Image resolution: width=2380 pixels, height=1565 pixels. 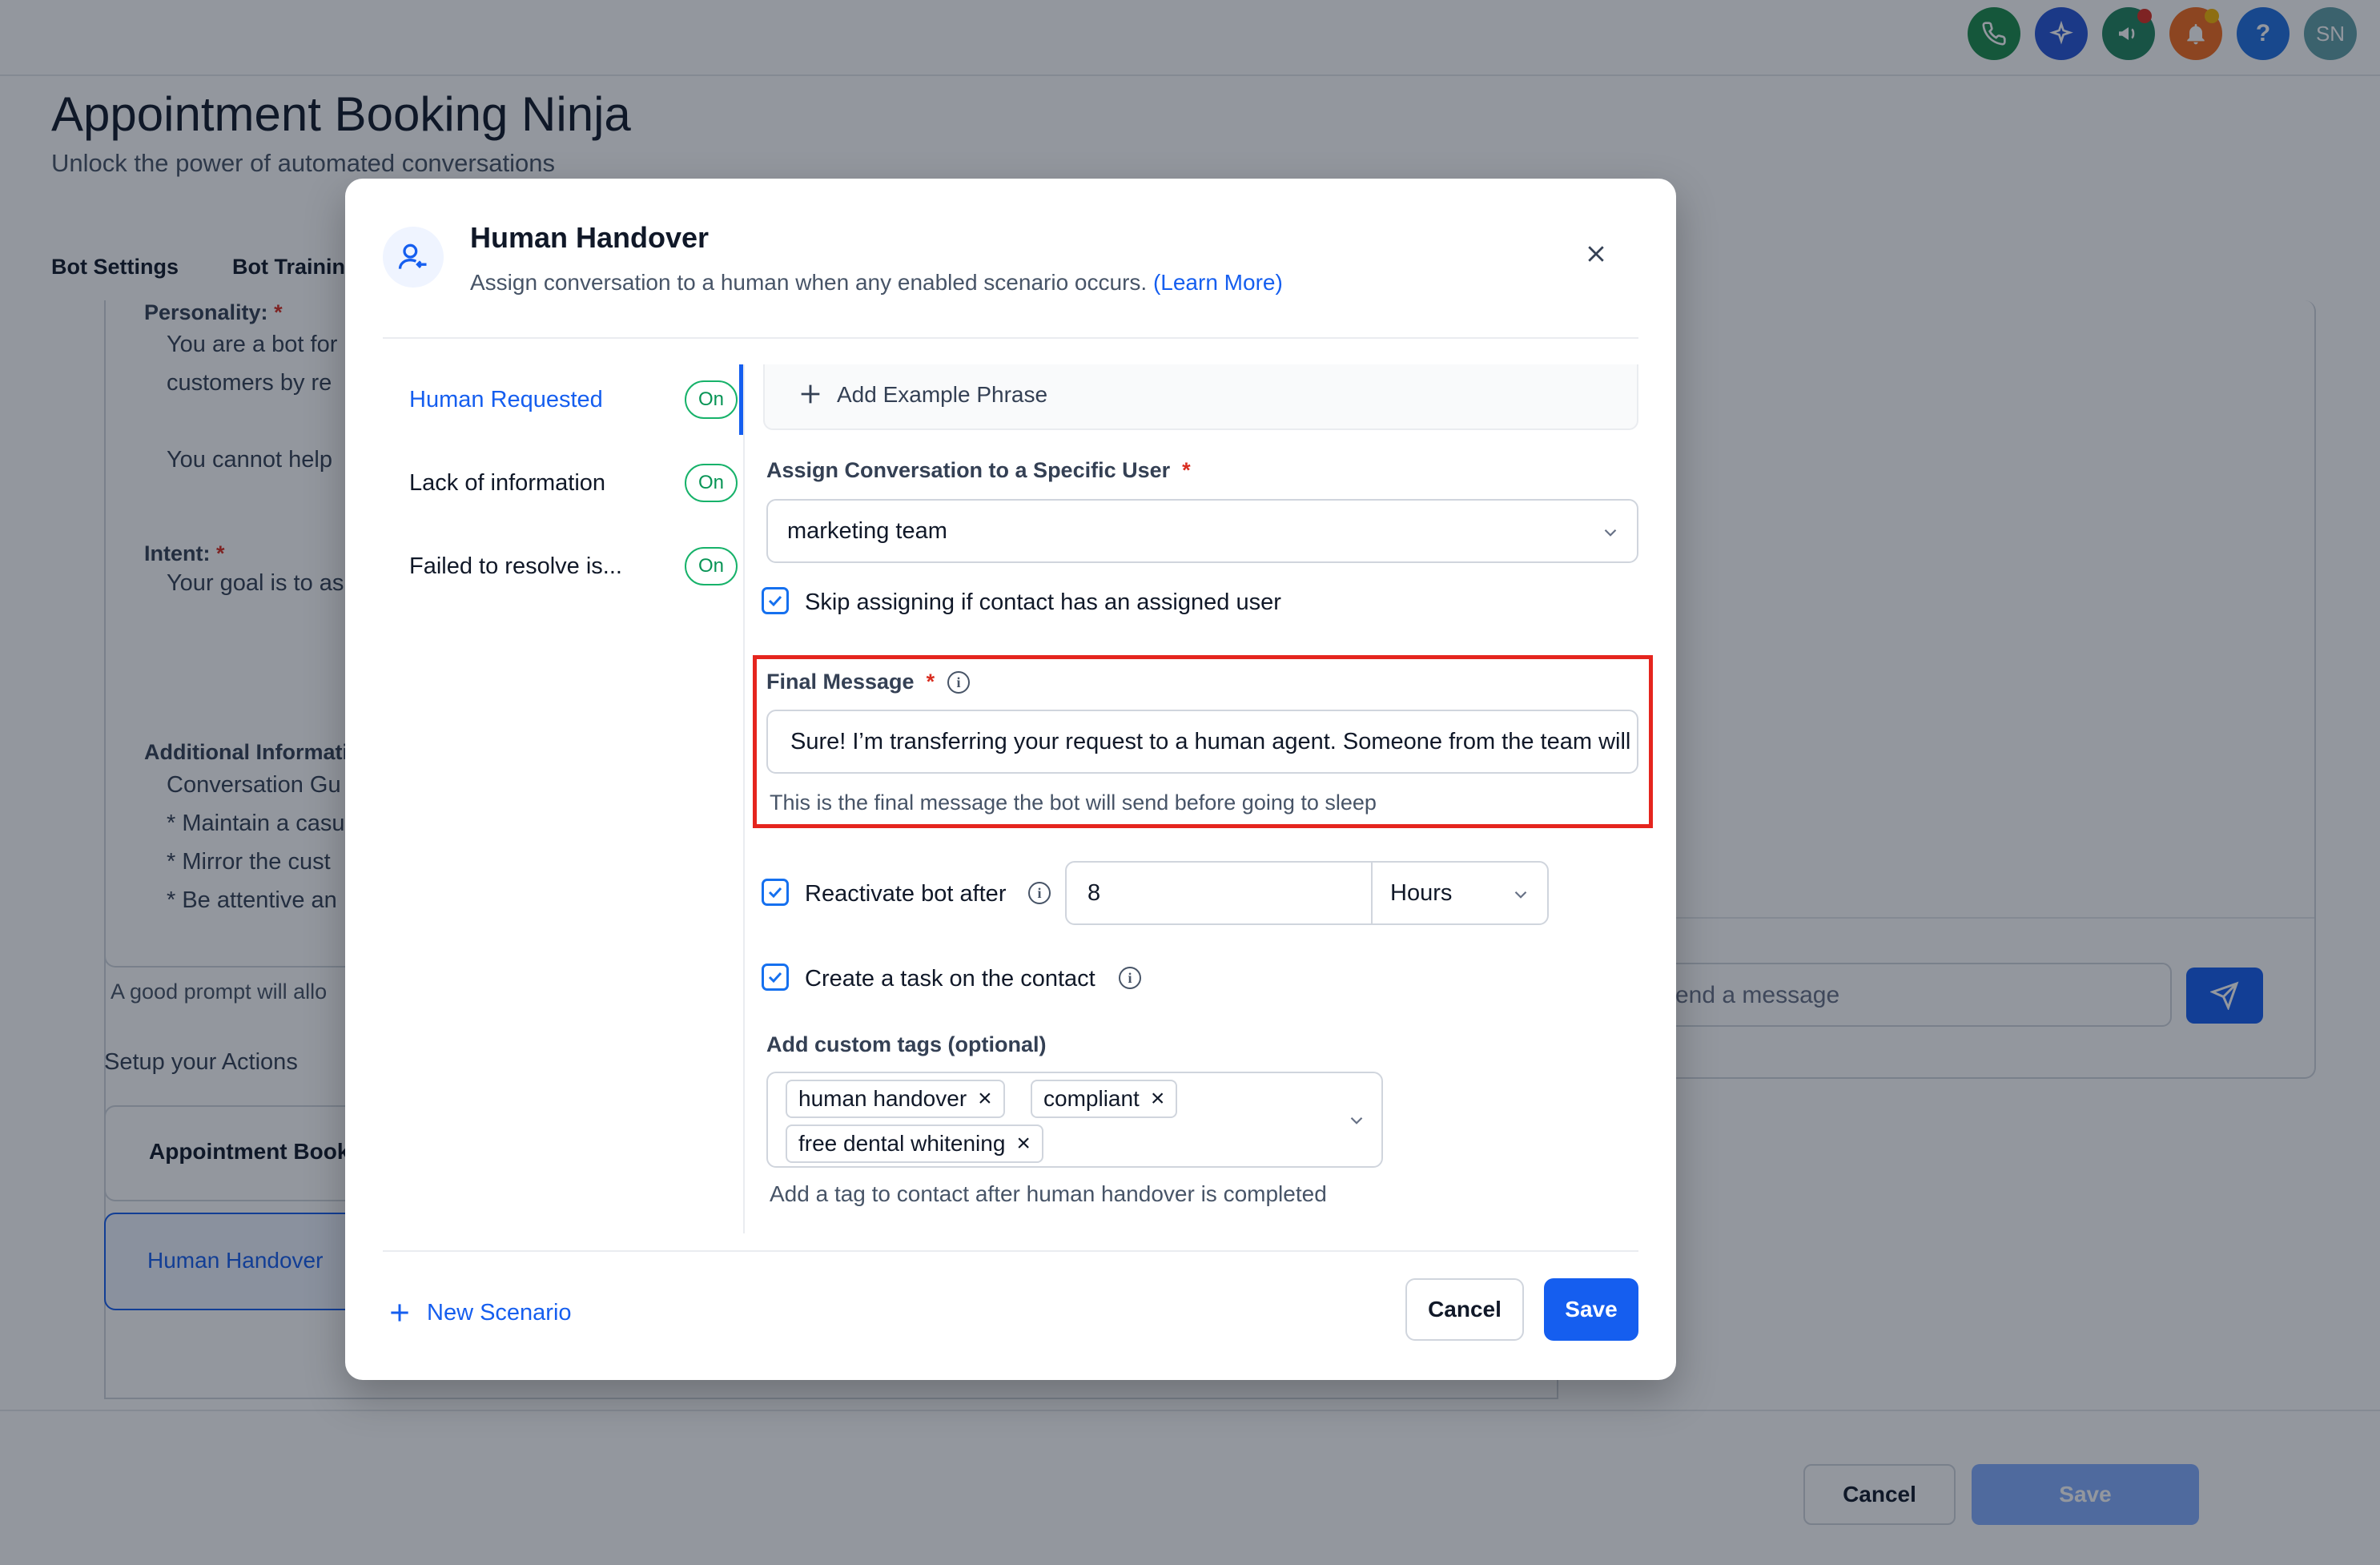 I want to click on assign-user-select: marketing team, so click(x=1202, y=531).